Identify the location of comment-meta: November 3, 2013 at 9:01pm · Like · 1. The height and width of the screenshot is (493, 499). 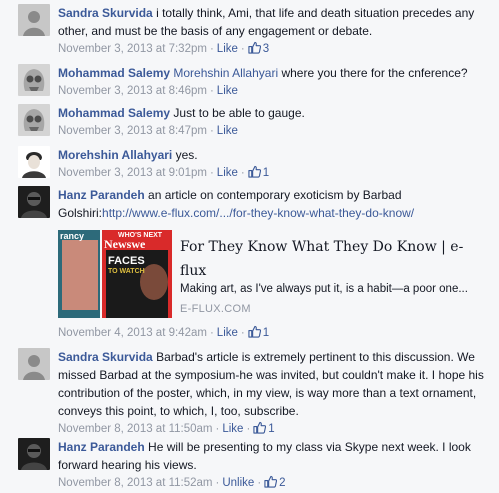
(277, 173).